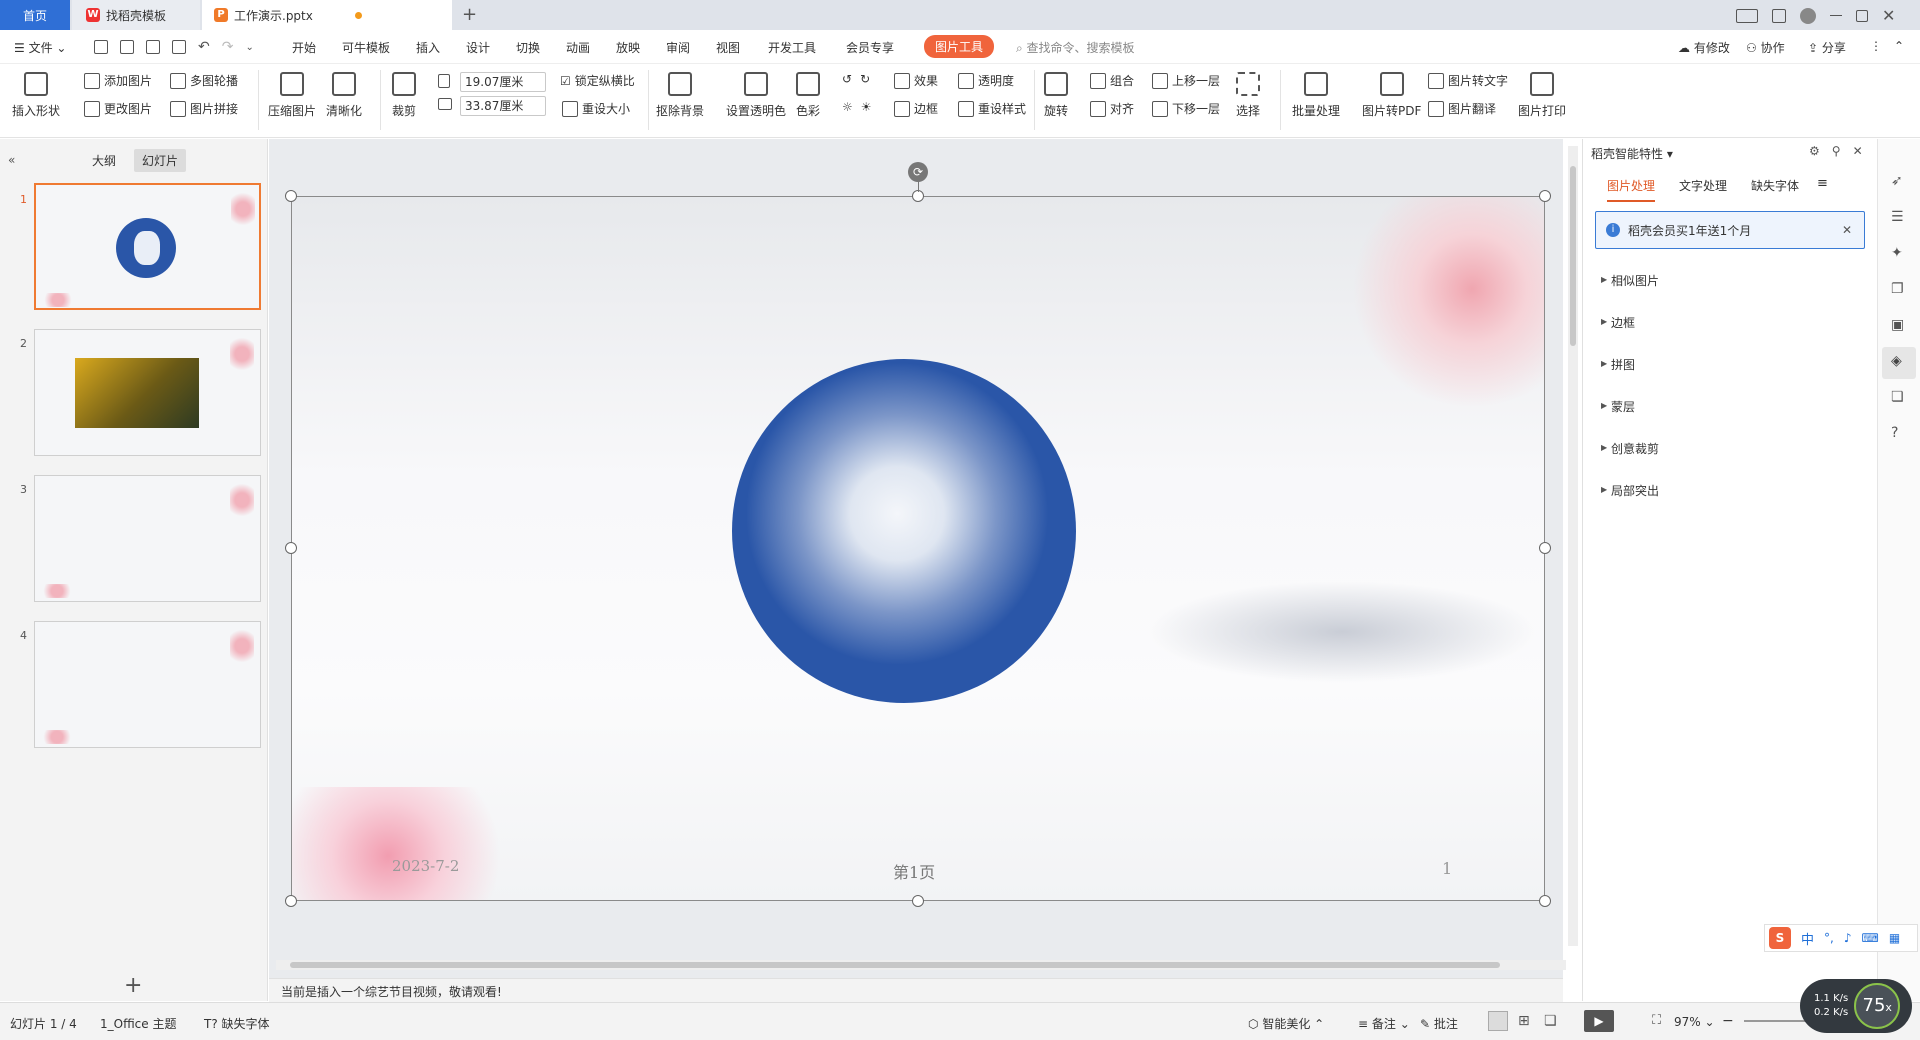 The image size is (1920, 1040). What do you see at coordinates (1897, 217) in the screenshot?
I see `sliders-icon: ☰` at bounding box center [1897, 217].